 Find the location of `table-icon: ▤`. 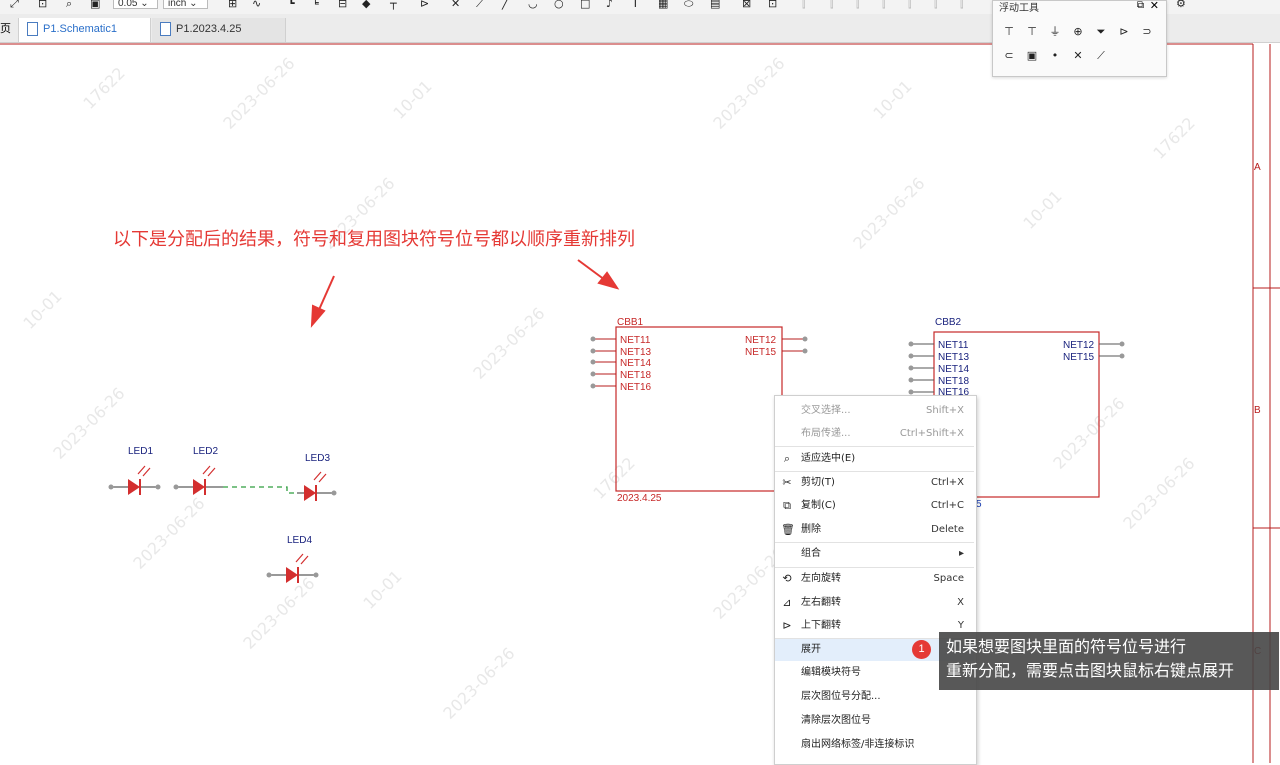

table-icon: ▤ is located at coordinates (715, 5).